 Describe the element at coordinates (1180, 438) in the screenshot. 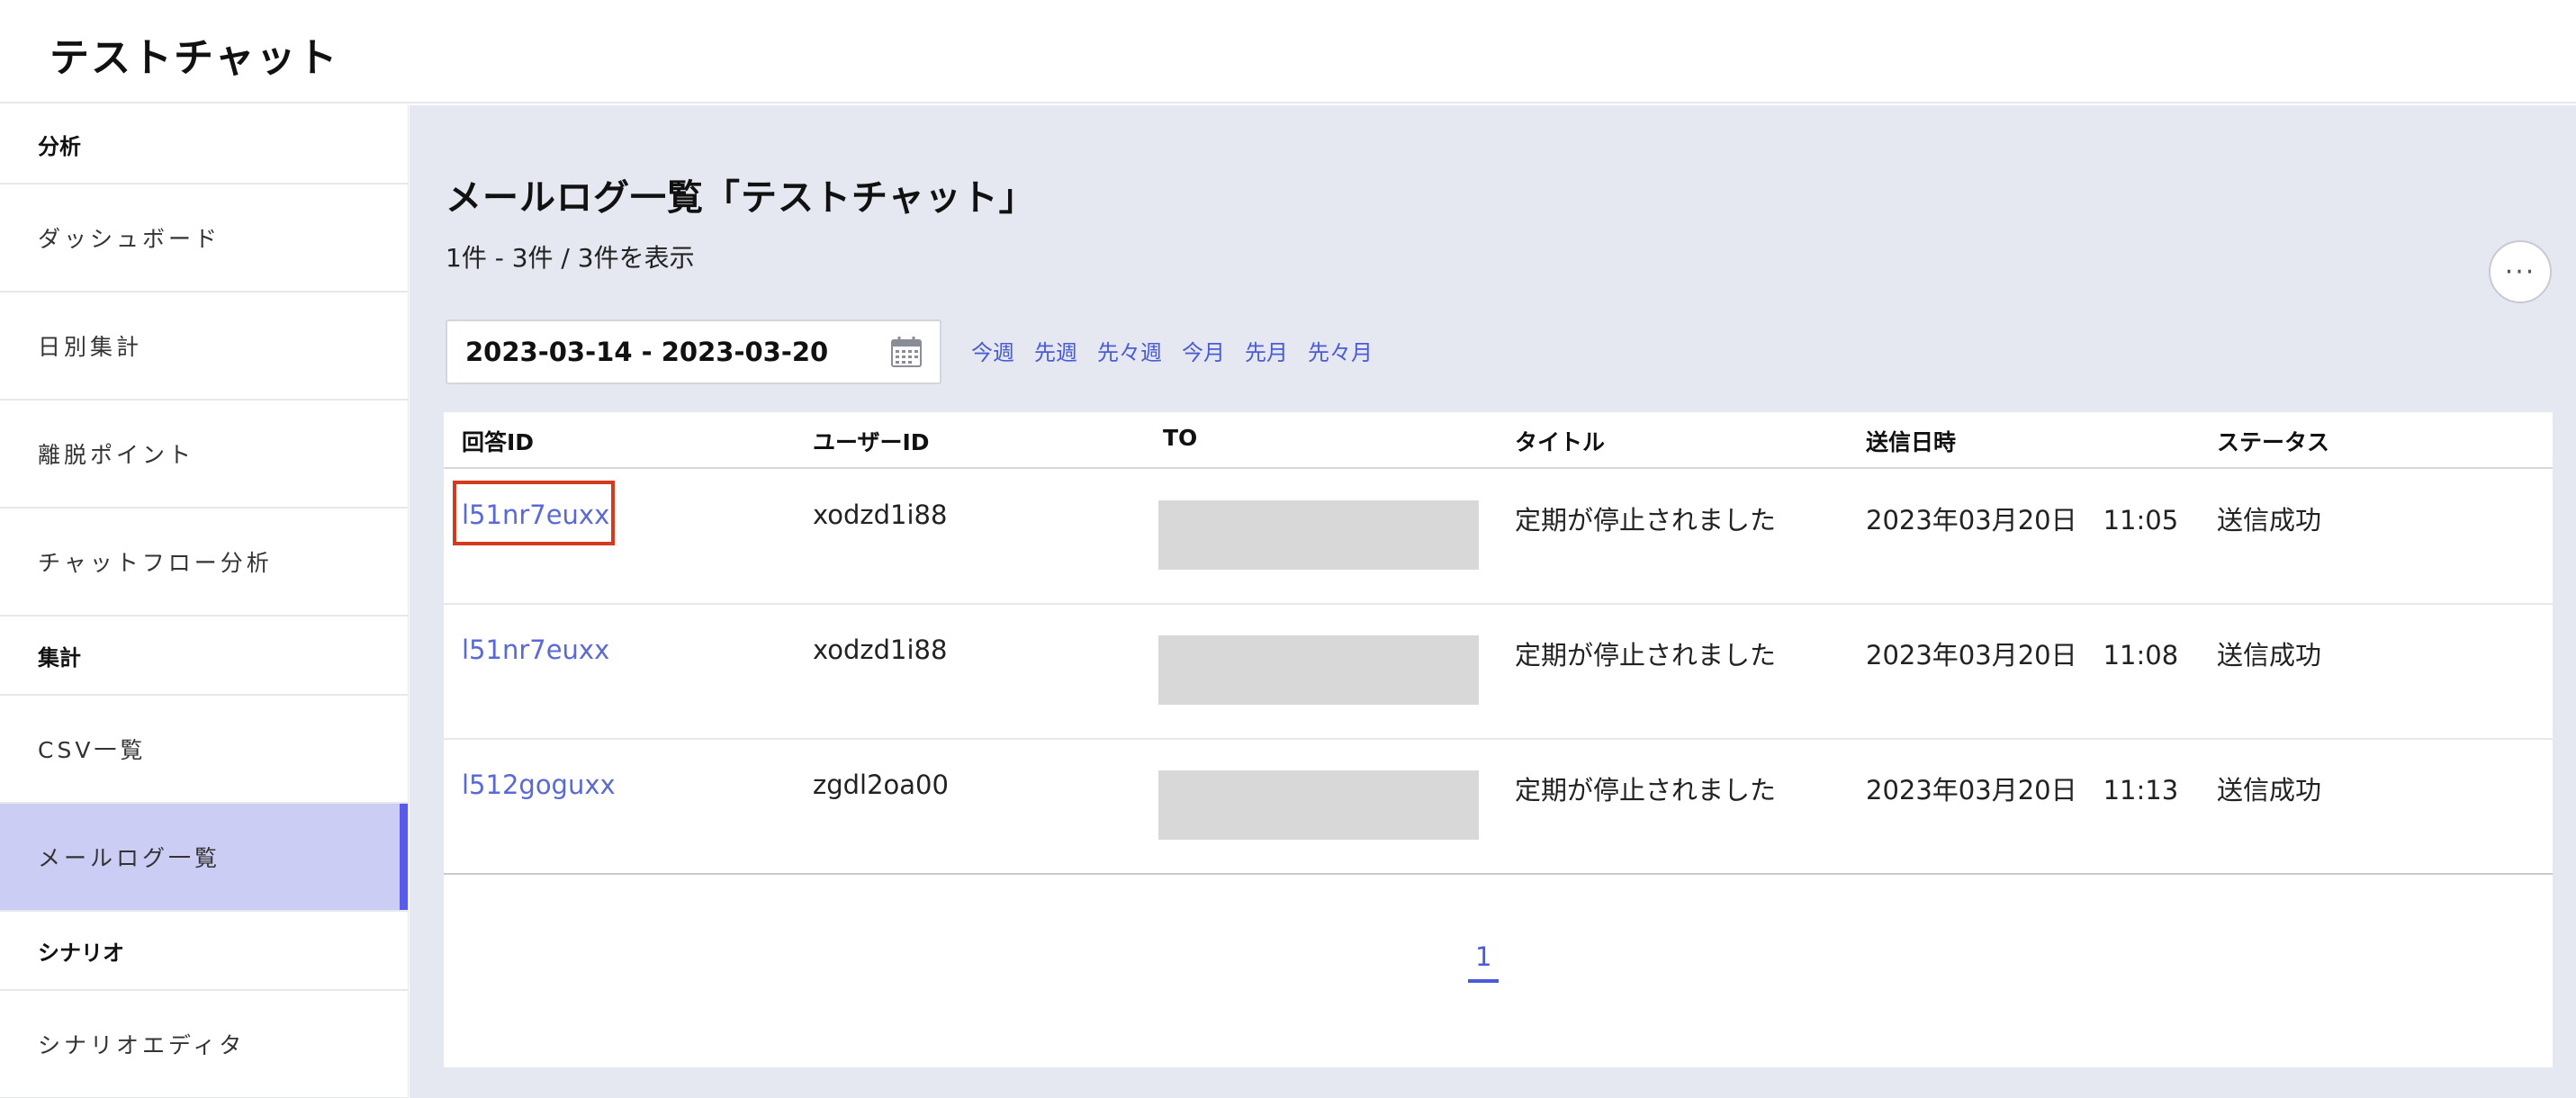

I see `column-header-to: TO` at that location.